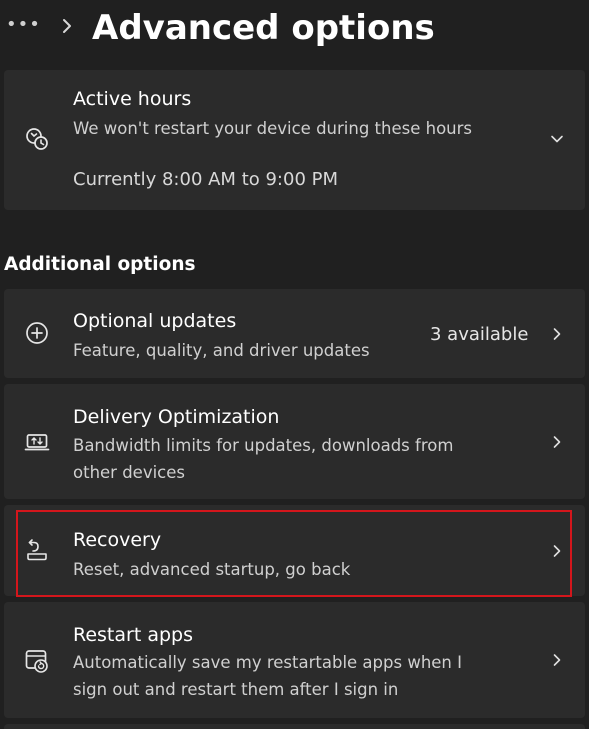 This screenshot has height=729, width=589. Describe the element at coordinates (294, 726) in the screenshot. I see `next-card-partial` at that location.